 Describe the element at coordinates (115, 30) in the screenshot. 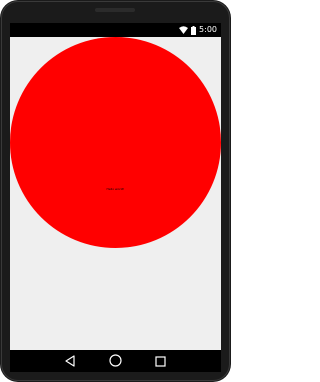

I see `status-bar: 5:00` at that location.